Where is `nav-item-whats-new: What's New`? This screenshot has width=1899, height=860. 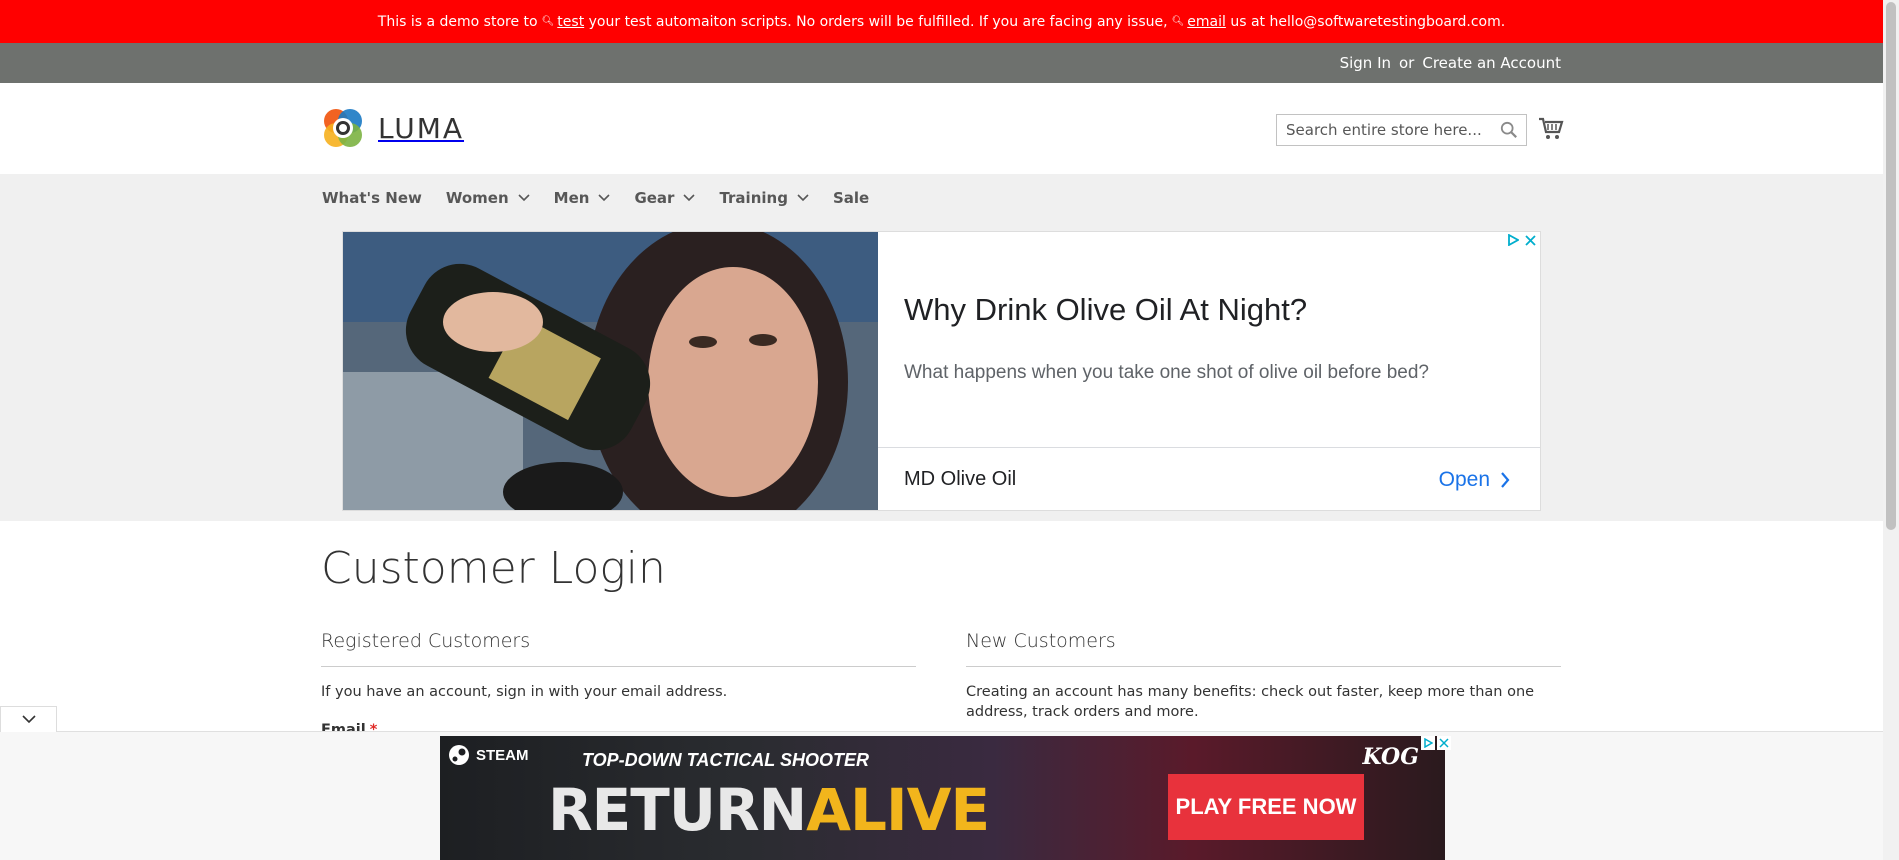
nav-item-whats-new: What's New is located at coordinates (372, 198).